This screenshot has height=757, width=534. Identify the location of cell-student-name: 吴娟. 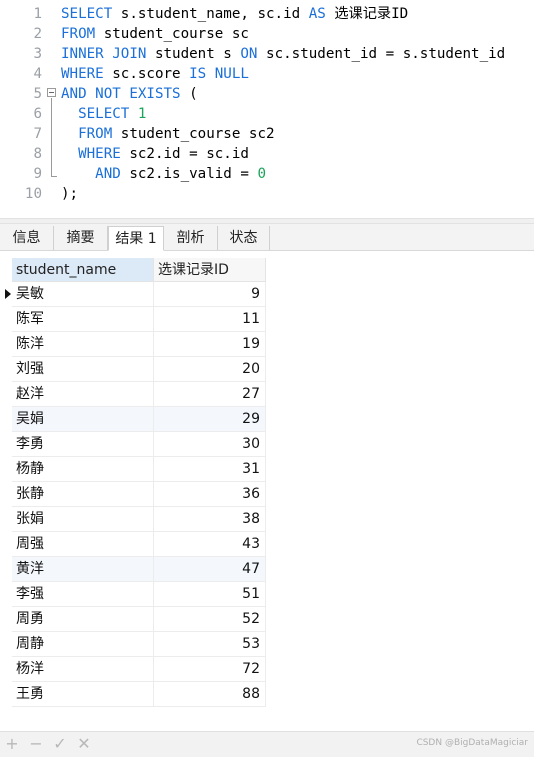
(83, 419).